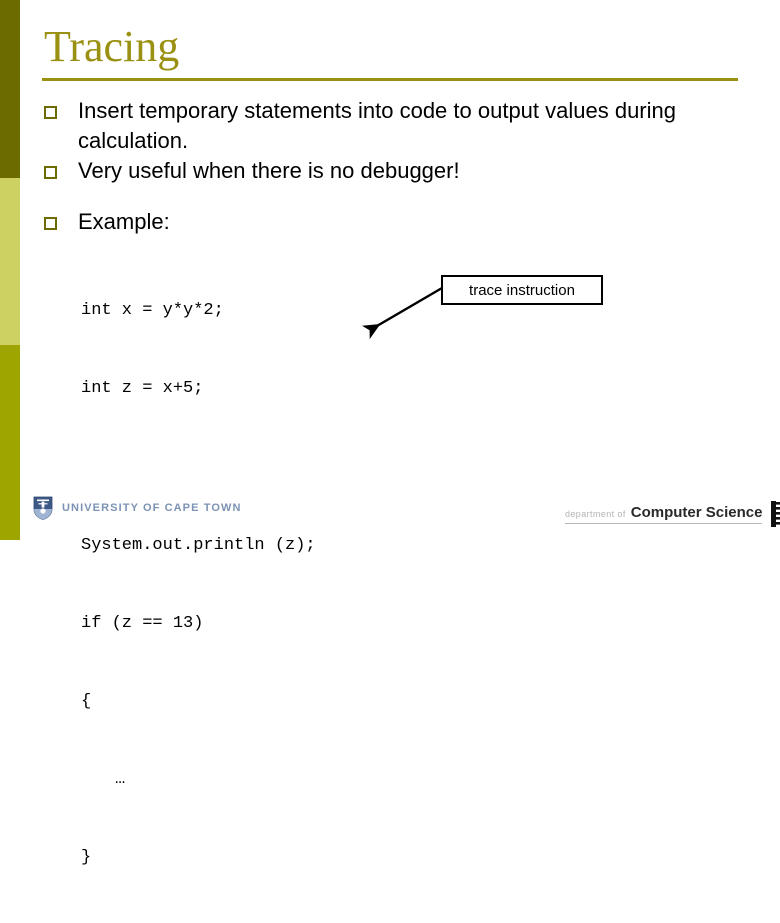 This screenshot has height=923, width=780. I want to click on callout-label: trace instruction, so click(522, 290).